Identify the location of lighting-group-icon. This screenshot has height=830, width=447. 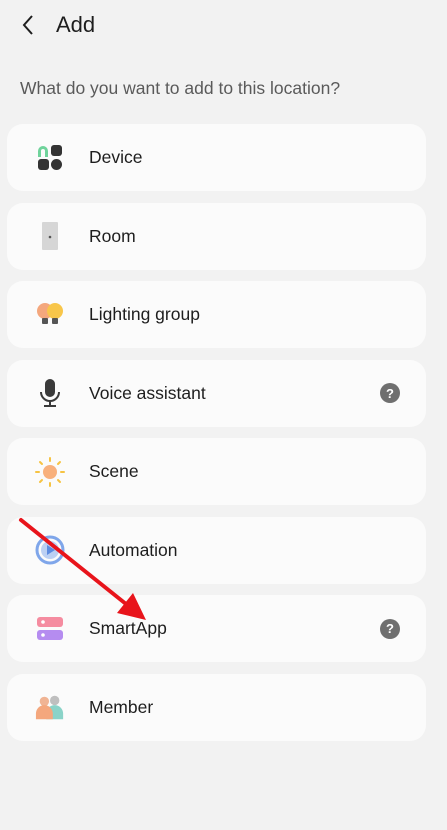
(50, 315).